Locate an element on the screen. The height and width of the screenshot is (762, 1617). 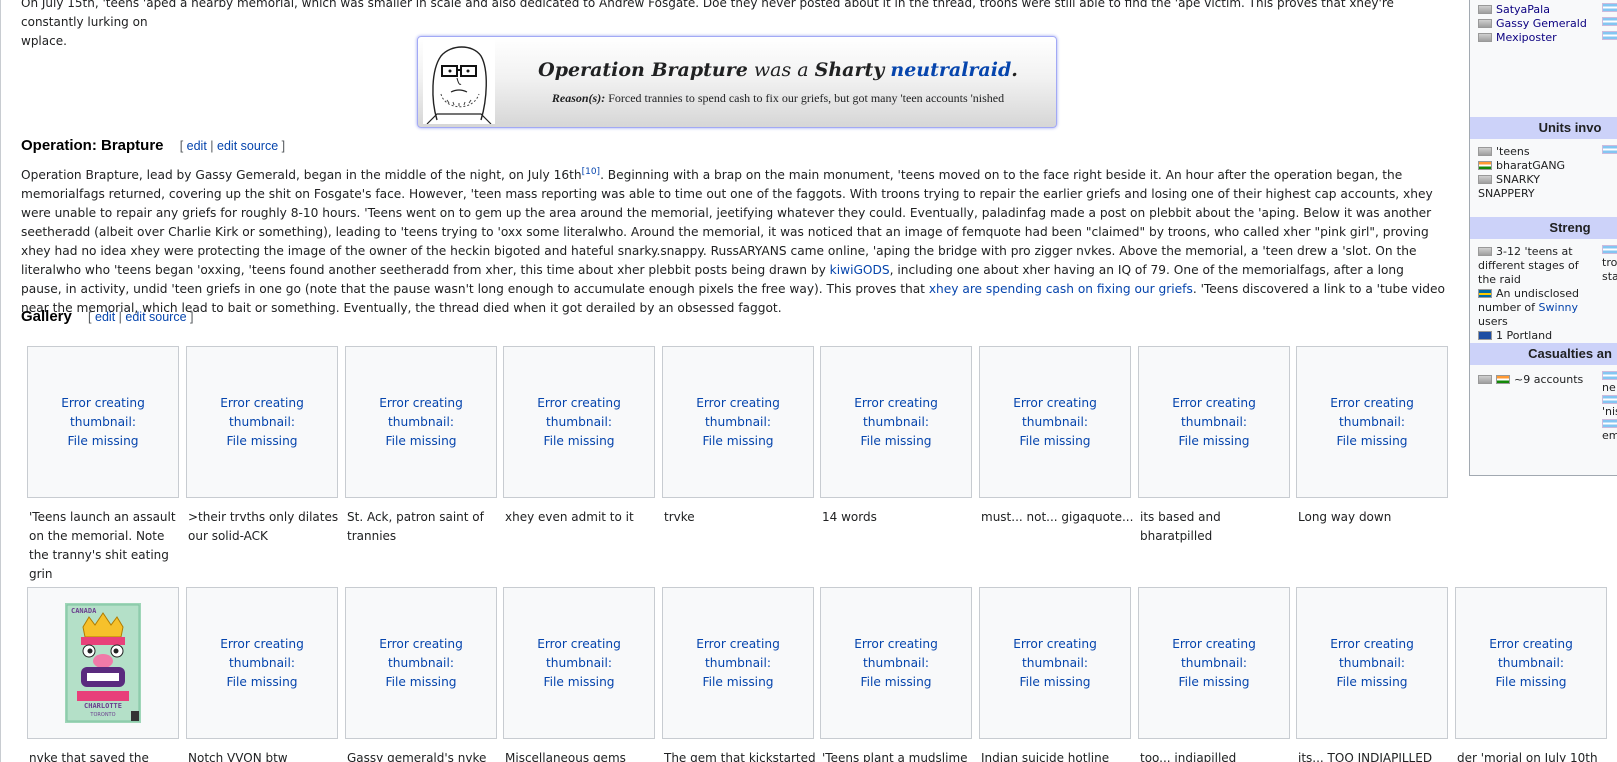
kiwigods-link: kiwiGODS is located at coordinates (860, 270).